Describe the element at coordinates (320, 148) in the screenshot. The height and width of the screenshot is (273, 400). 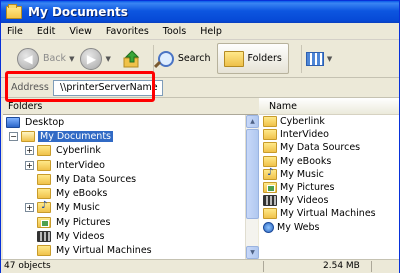
I see `file-item-label: My Data Sources` at that location.